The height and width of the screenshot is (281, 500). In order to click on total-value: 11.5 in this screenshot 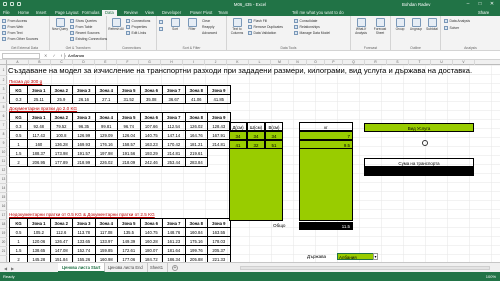, I will do `click(326, 226)`.